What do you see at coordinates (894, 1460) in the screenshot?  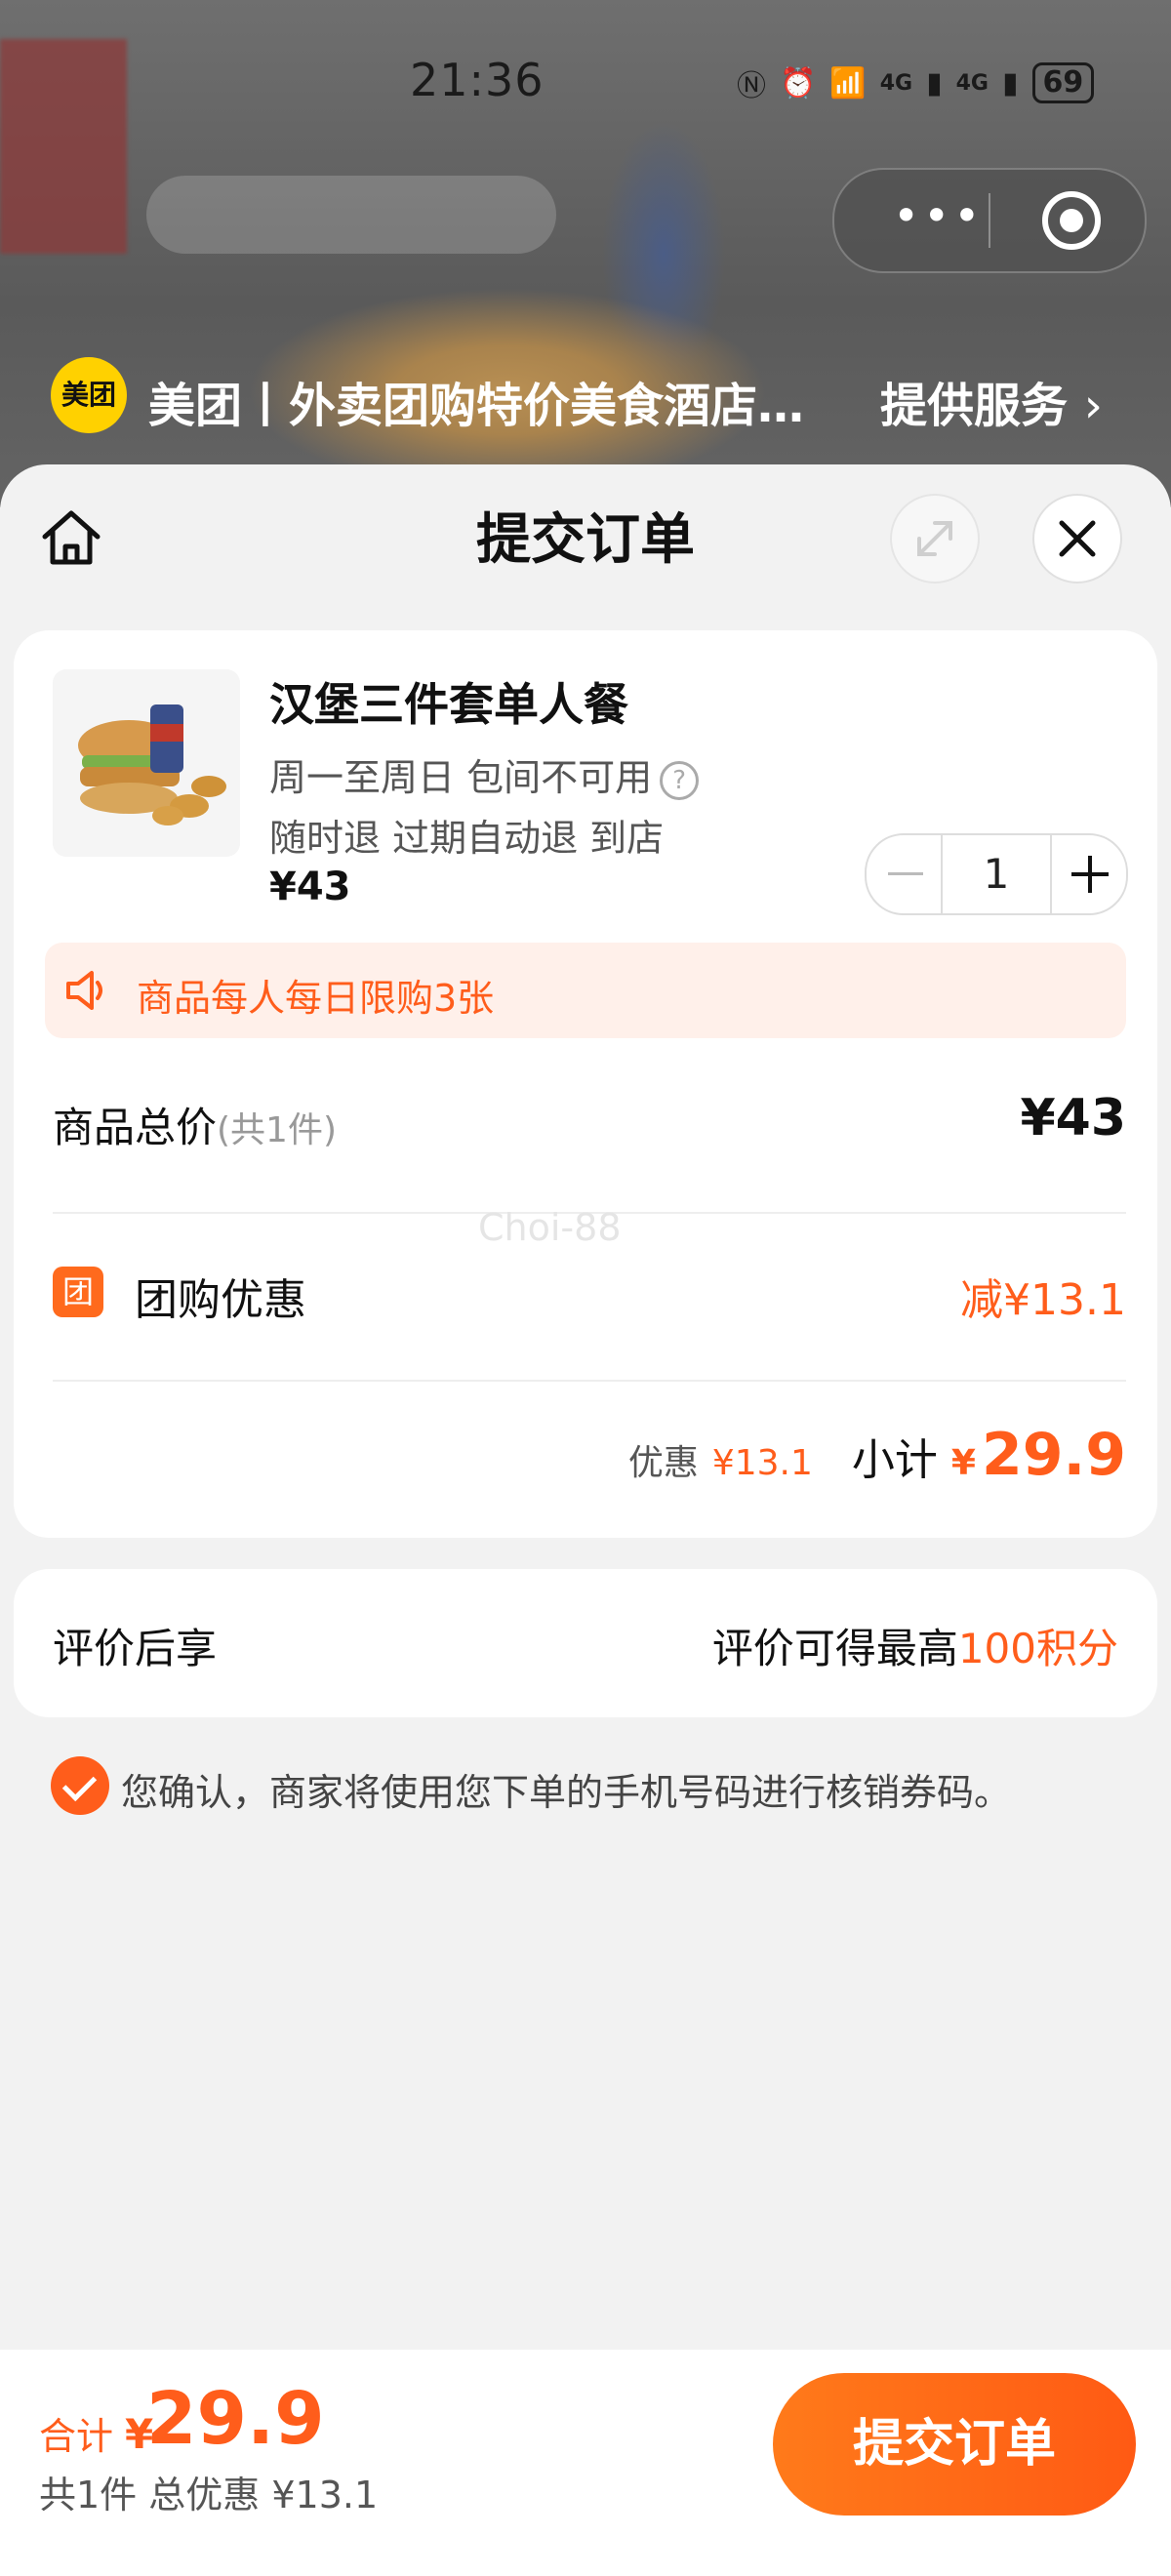 I see `subtotal-label: 小计` at bounding box center [894, 1460].